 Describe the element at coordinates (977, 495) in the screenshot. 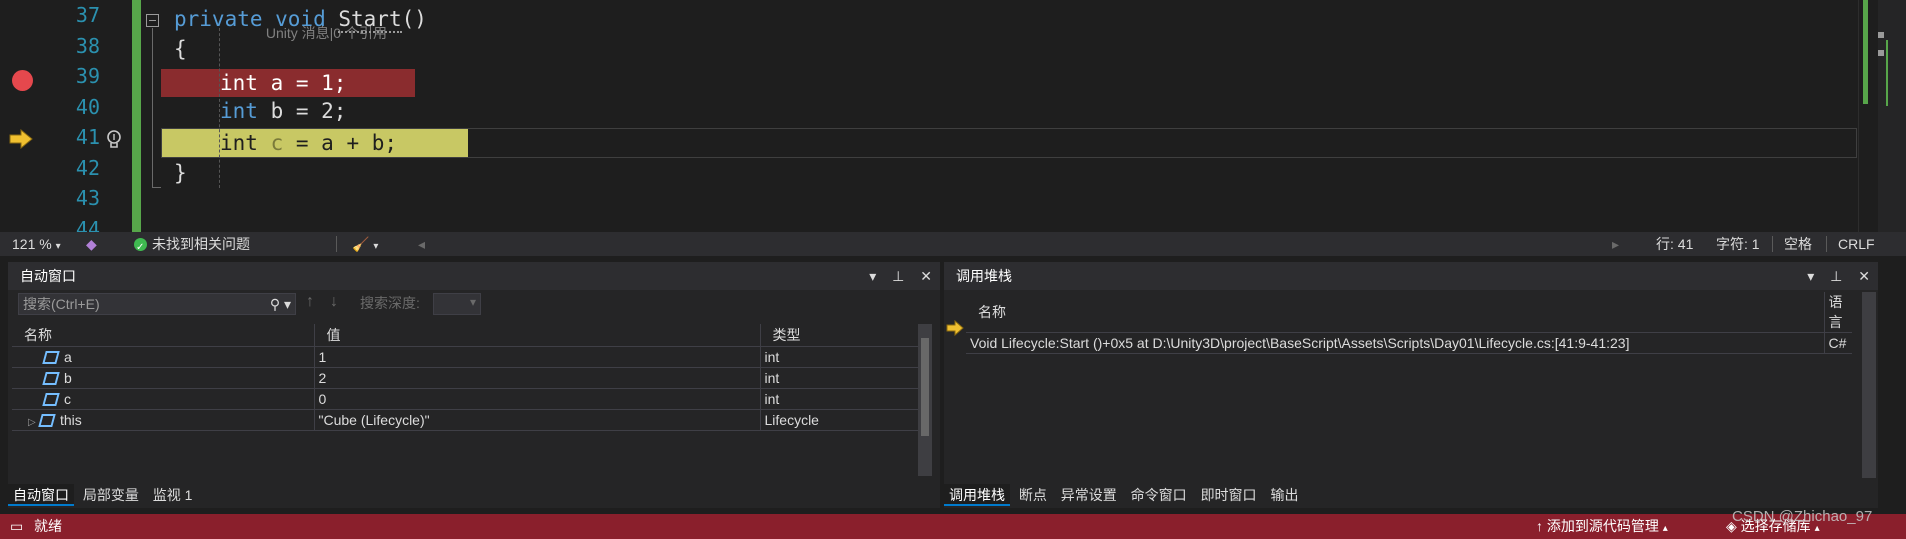

I see `tab-call-stack: 调用堆栈` at that location.